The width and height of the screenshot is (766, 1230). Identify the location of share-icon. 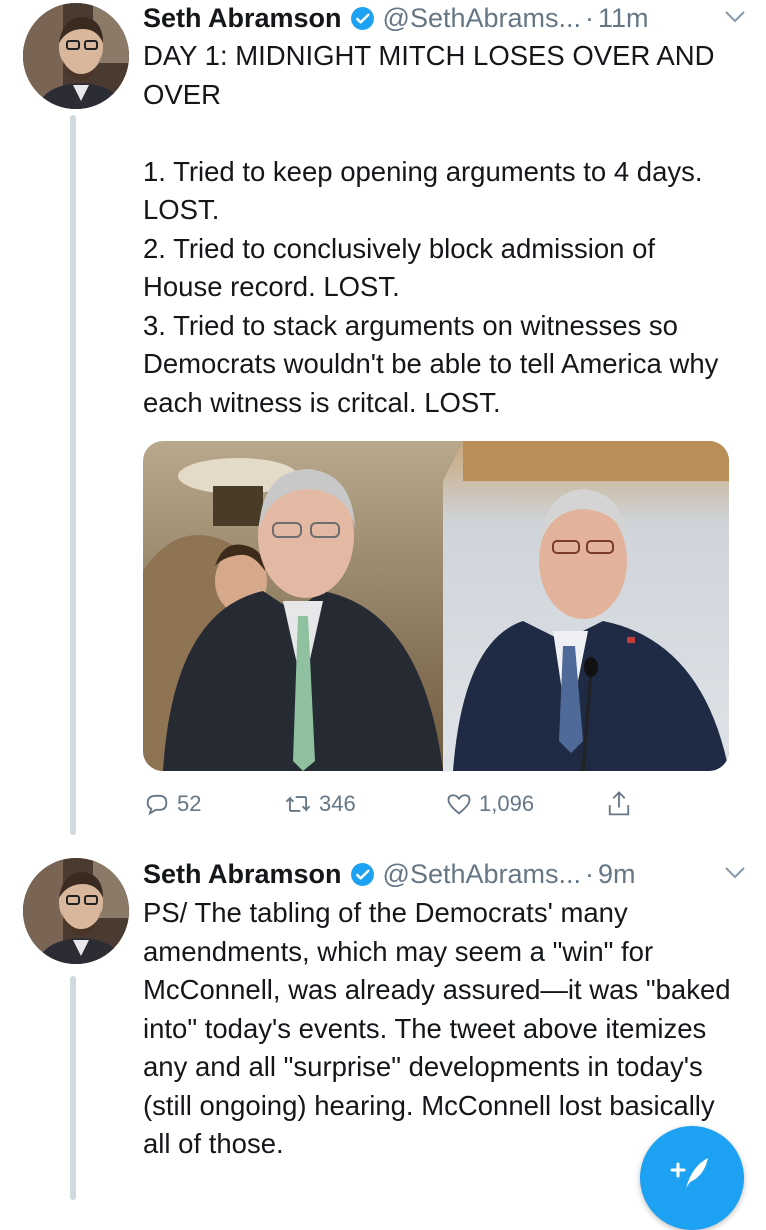
(619, 804).